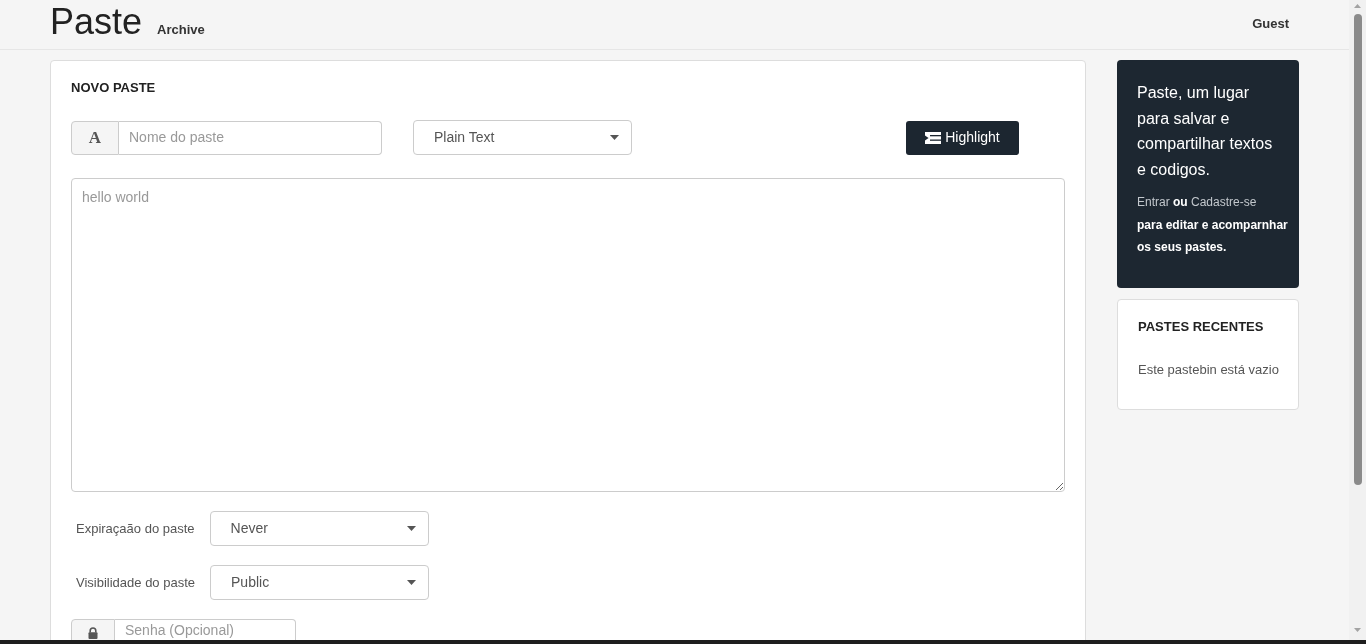 The width and height of the screenshot is (1366, 644). I want to click on paste-name-field: Nome do paste, so click(250, 137).